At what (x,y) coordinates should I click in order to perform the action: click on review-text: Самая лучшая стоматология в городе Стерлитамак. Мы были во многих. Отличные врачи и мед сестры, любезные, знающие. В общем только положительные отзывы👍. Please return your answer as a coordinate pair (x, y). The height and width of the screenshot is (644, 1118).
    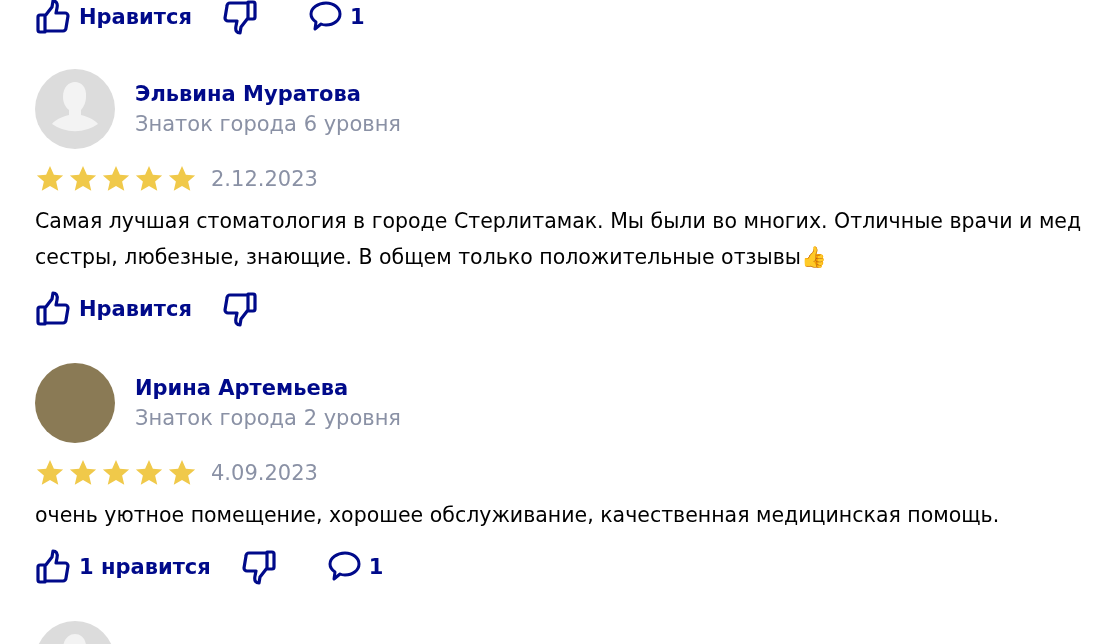
    Looking at the image, I should click on (559, 239).